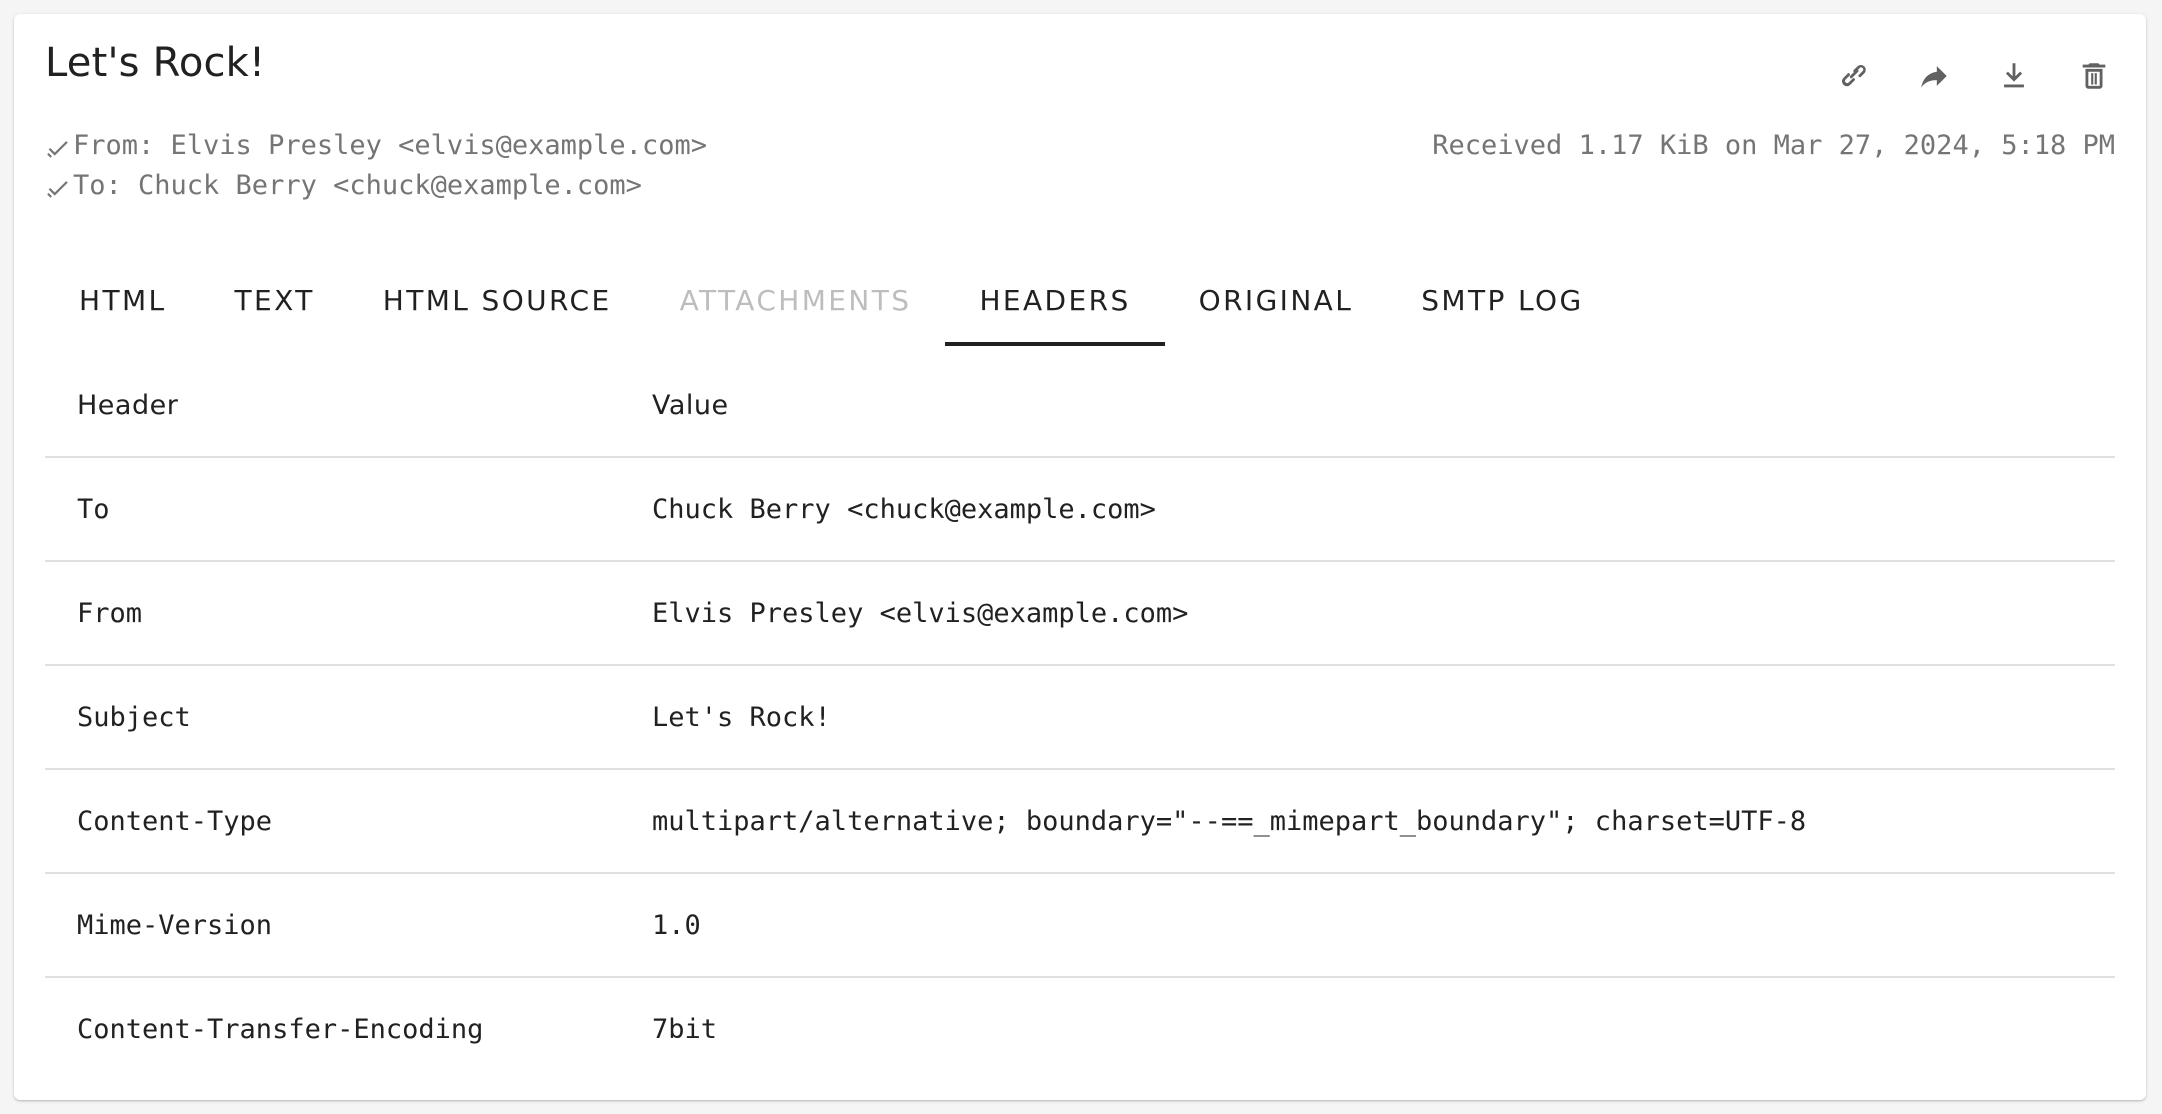 Image resolution: width=2162 pixels, height=1114 pixels. I want to click on tab-html-source: HTML SOURCE, so click(497, 300).